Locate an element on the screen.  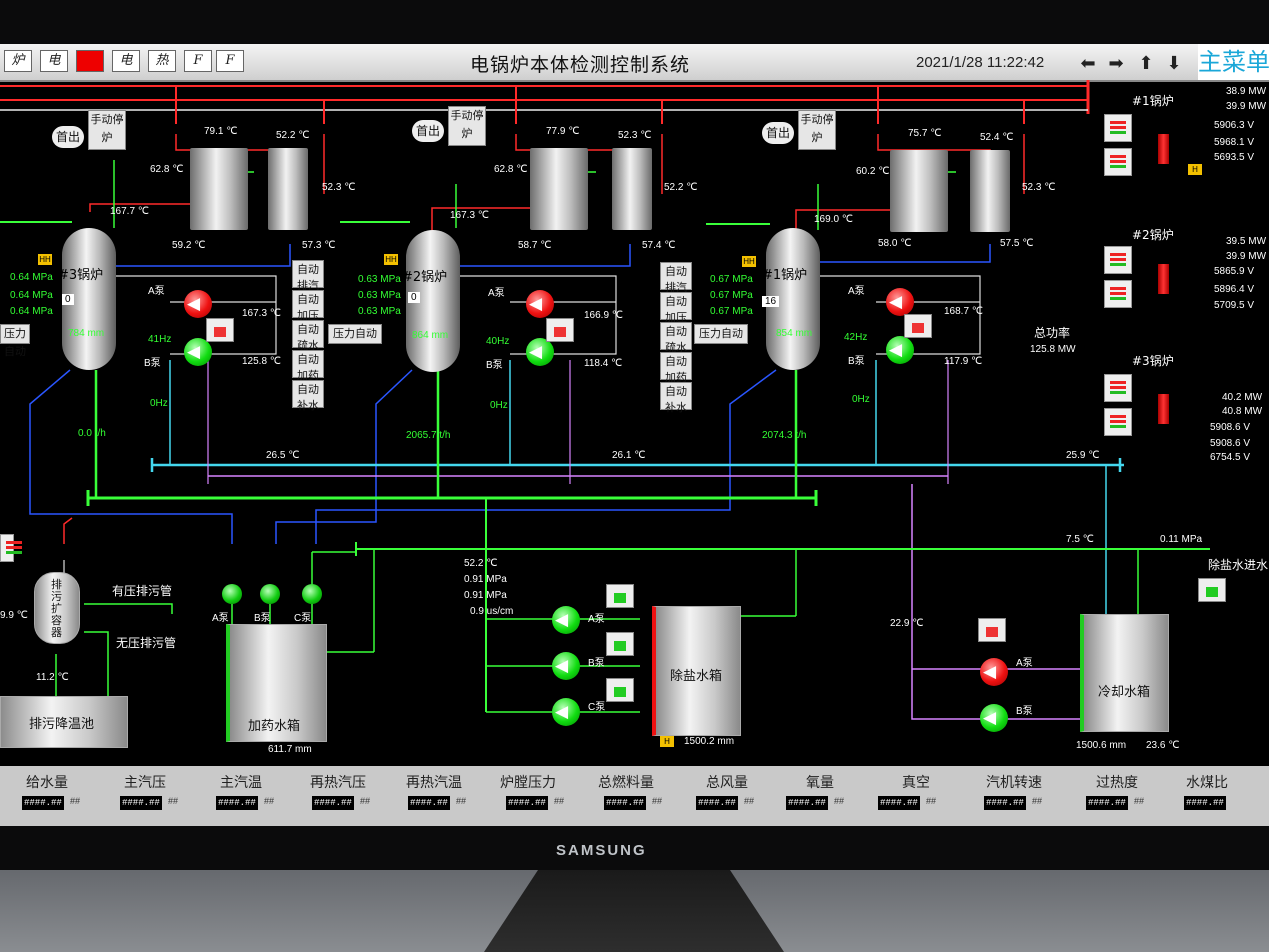
rp-b1-val-2: 39.9 MW is located at coordinates (1246, 106).